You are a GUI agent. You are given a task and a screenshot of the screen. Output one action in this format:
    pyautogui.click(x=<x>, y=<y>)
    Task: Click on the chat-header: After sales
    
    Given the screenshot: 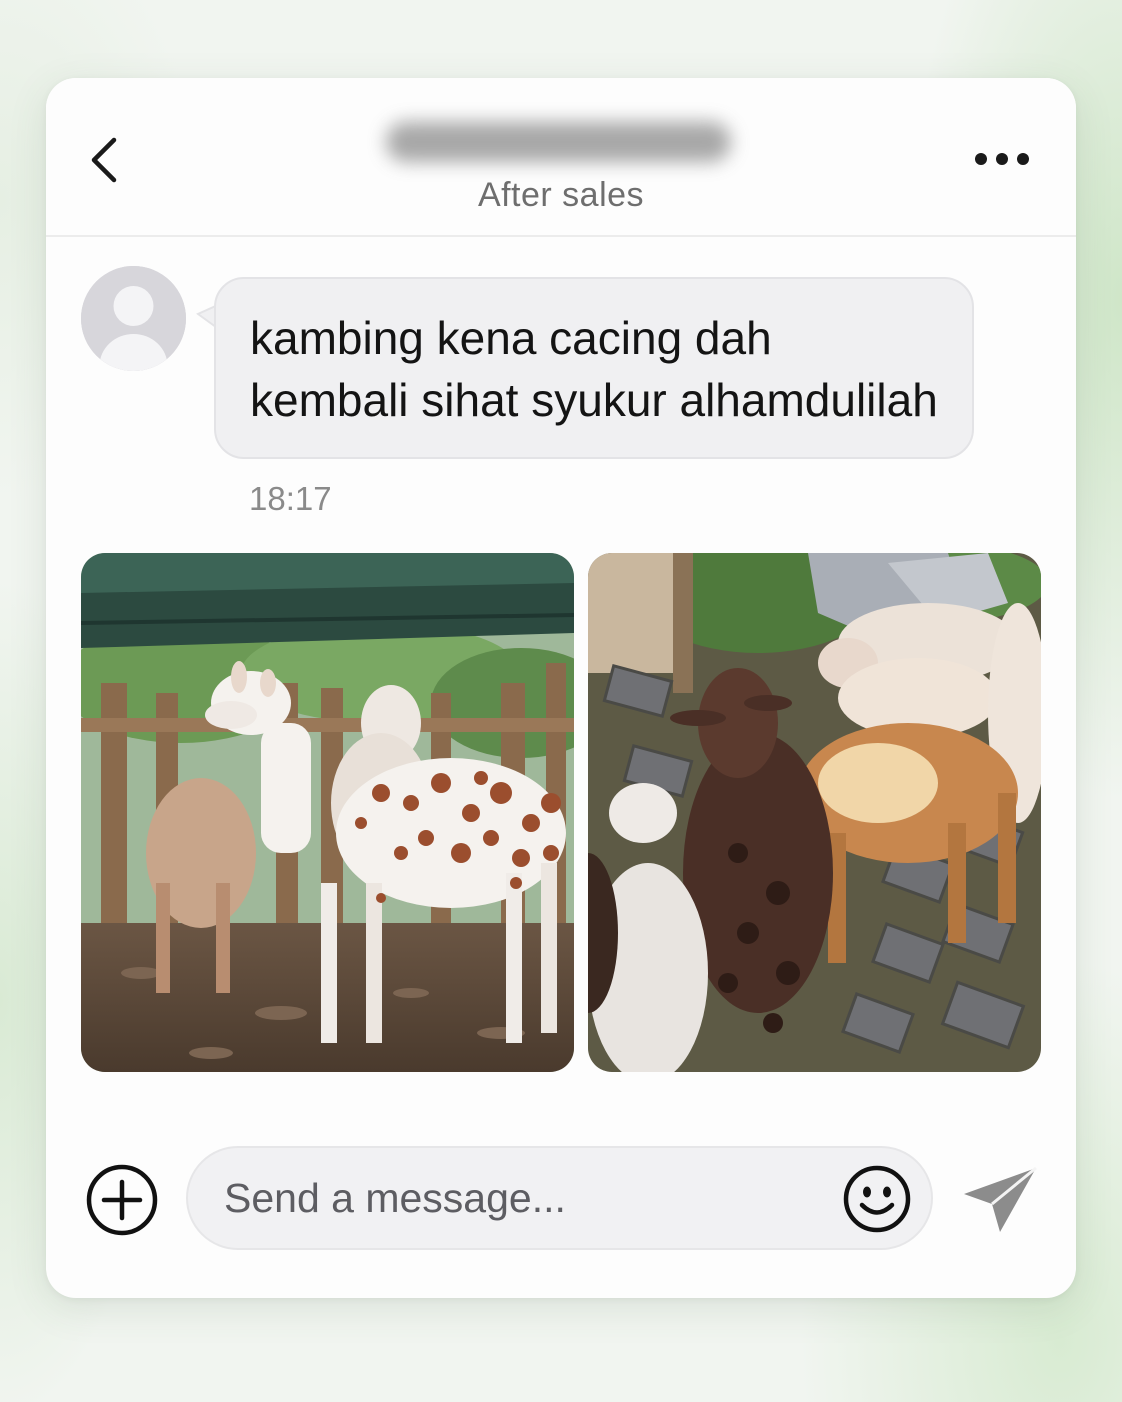 What is the action you would take?
    pyautogui.click(x=561, y=157)
    